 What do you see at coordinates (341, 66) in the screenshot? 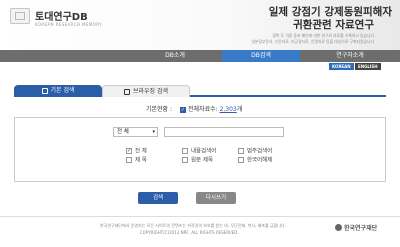
I see `lang-korean-button: KOREAN` at bounding box center [341, 66].